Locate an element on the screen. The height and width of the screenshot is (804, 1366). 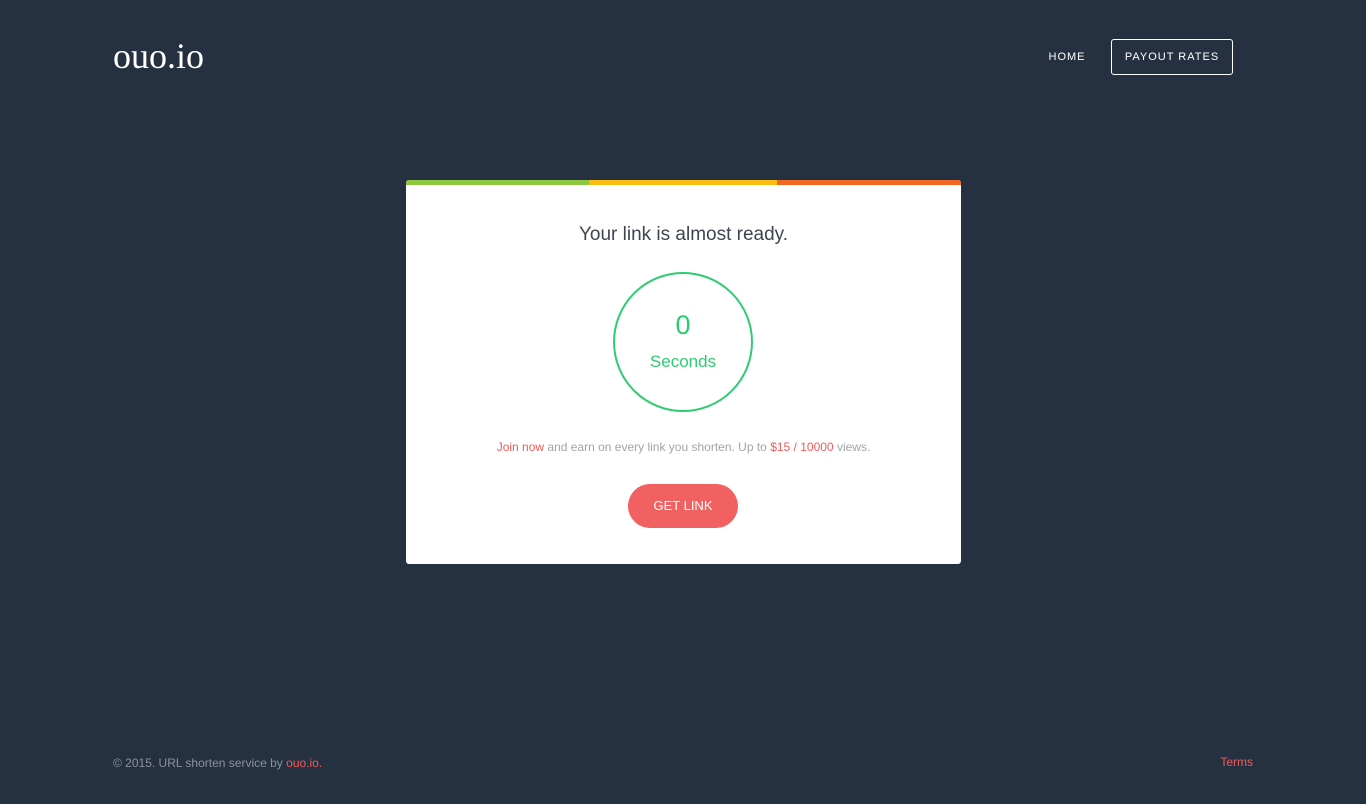
timer-value: 0 is located at coordinates (683, 325).